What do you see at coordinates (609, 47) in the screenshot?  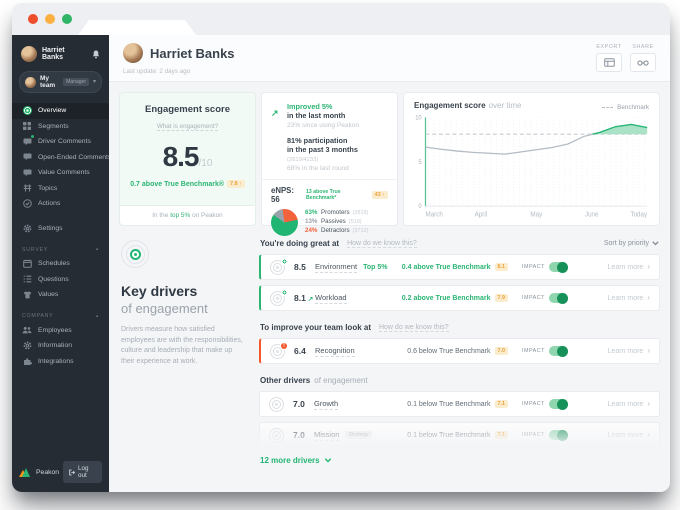 I see `export-label: EXPORT` at bounding box center [609, 47].